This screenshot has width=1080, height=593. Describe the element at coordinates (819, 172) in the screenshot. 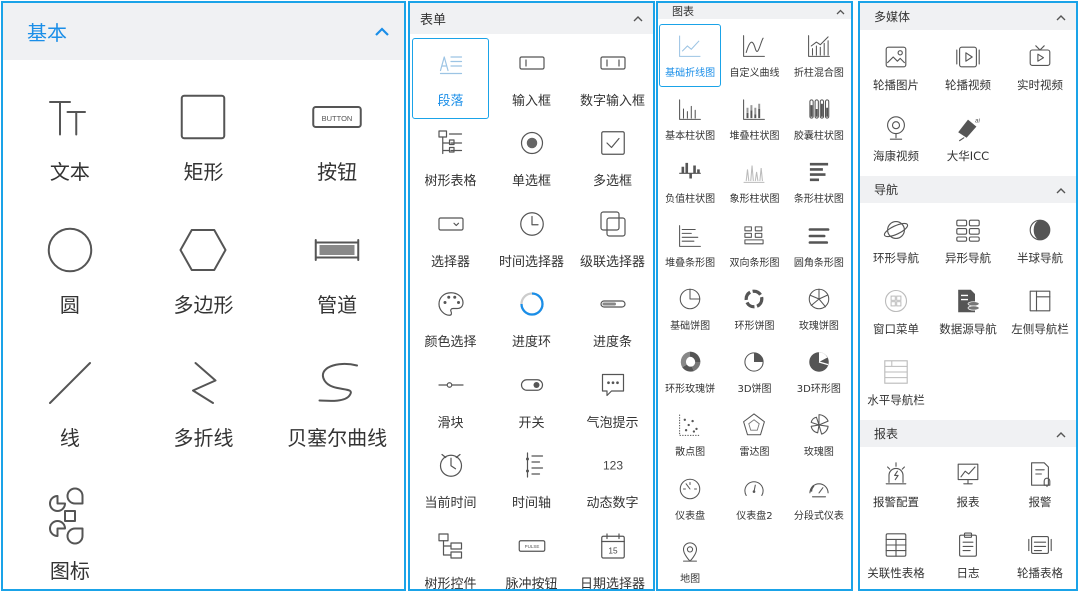

I see `horizontal-bar-icon` at that location.